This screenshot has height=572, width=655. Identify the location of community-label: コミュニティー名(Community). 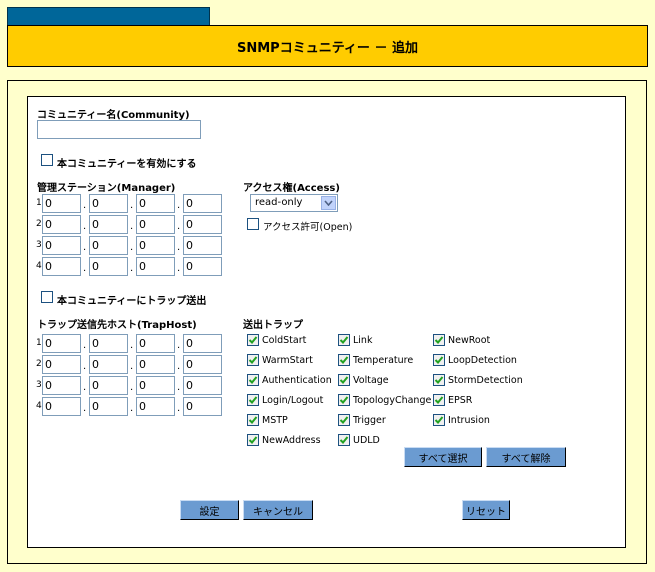
(113, 115).